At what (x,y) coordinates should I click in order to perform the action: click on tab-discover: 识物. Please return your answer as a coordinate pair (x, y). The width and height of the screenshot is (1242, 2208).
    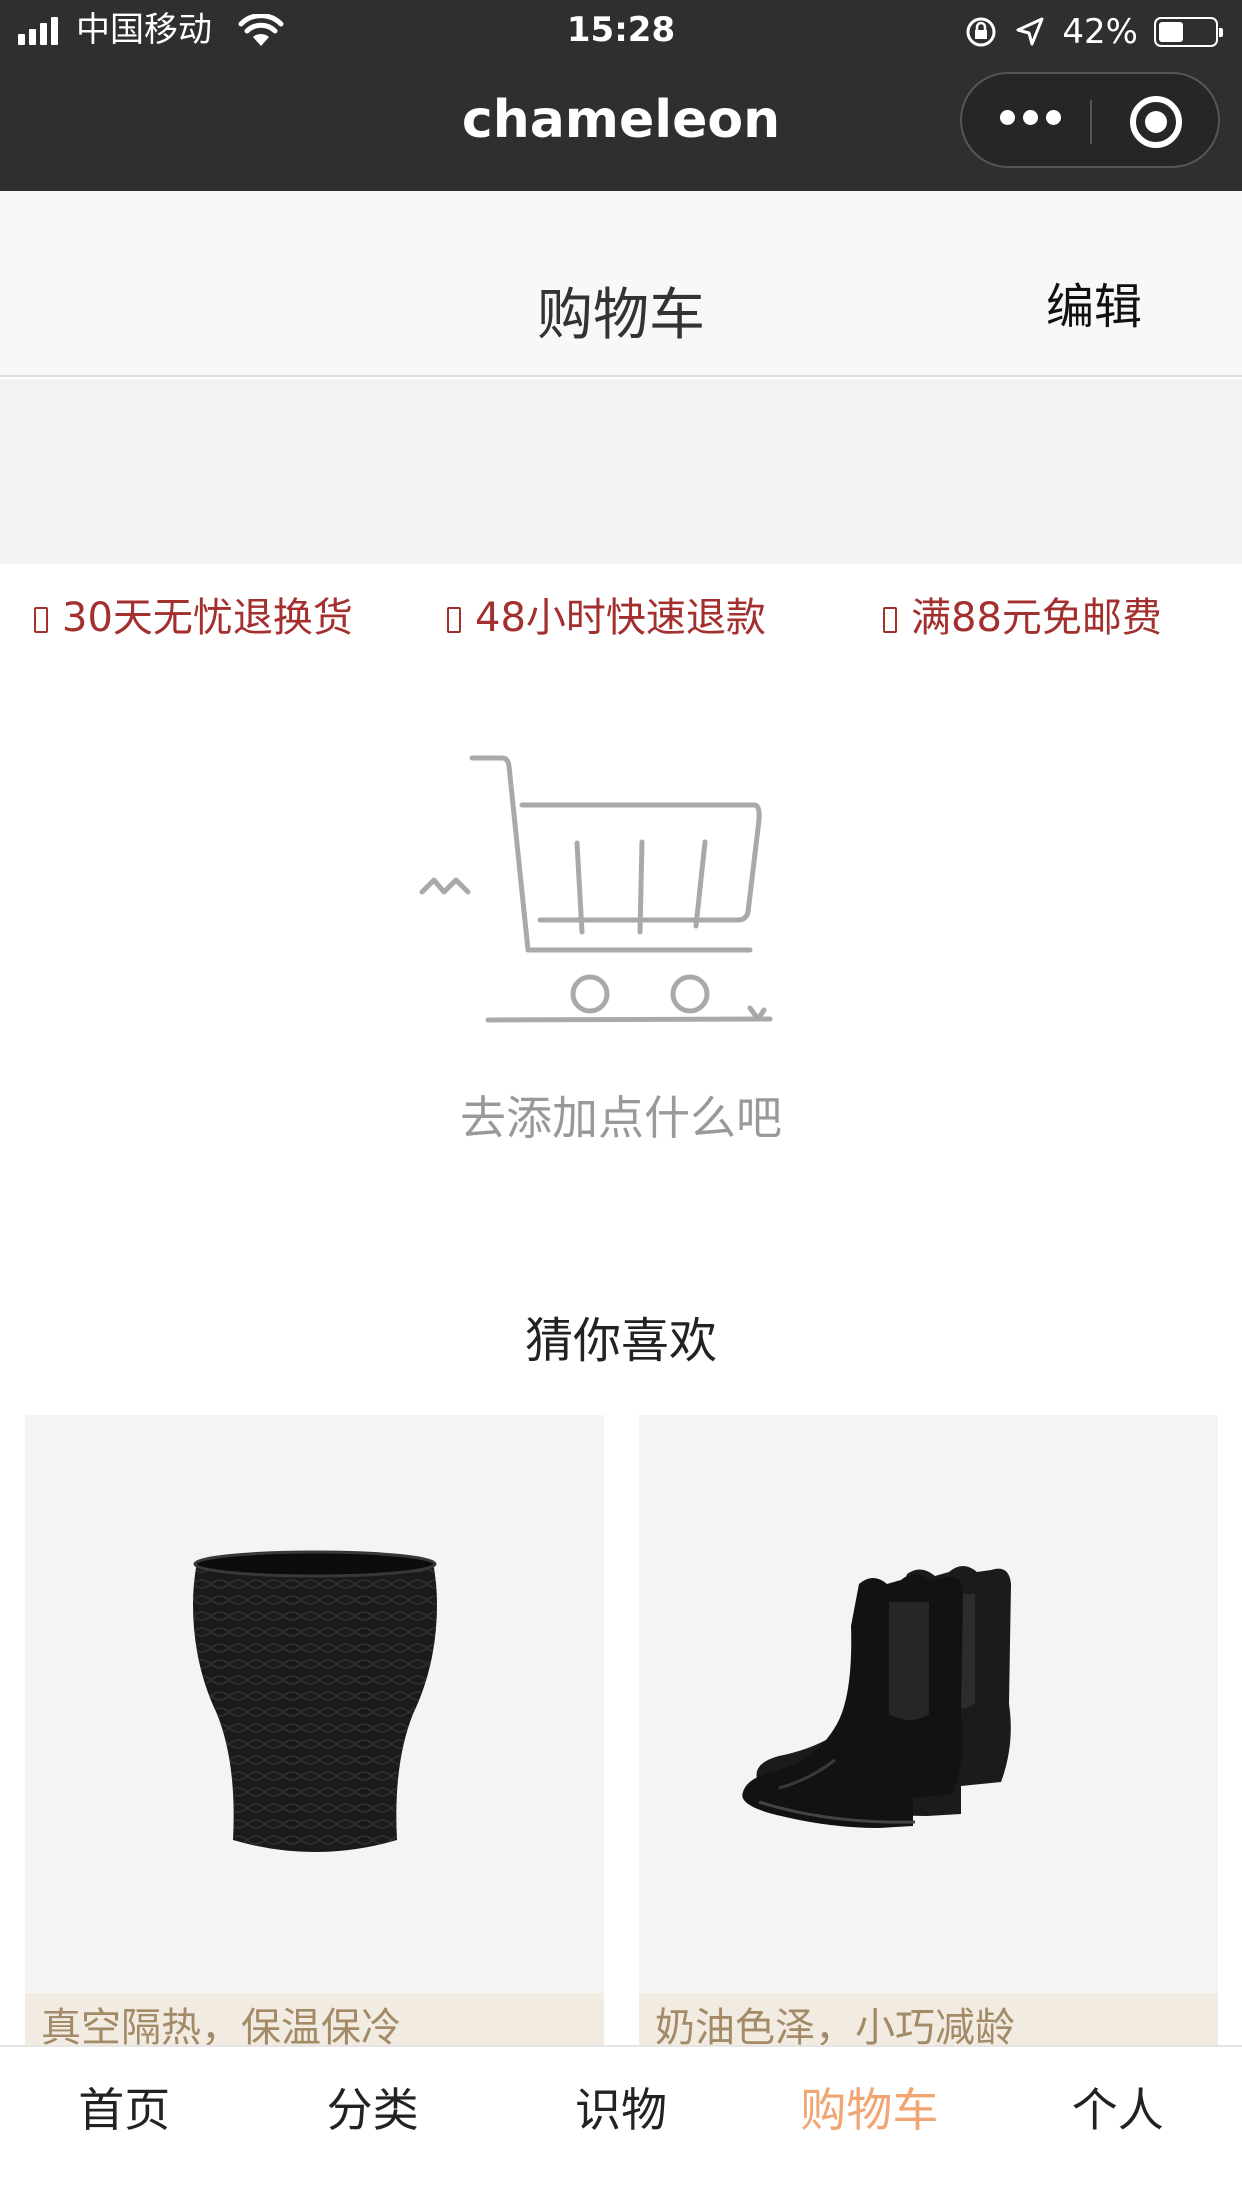
    Looking at the image, I should click on (621, 2107).